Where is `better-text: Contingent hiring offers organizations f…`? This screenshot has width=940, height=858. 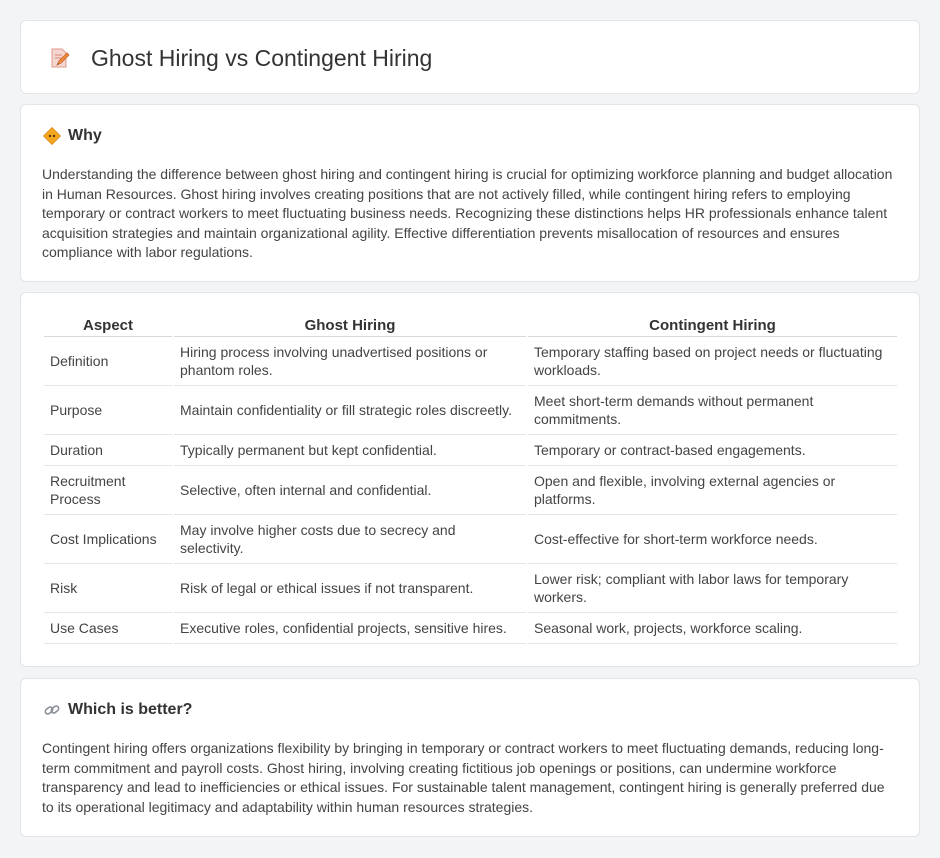 better-text: Contingent hiring offers organizations f… is located at coordinates (463, 777).